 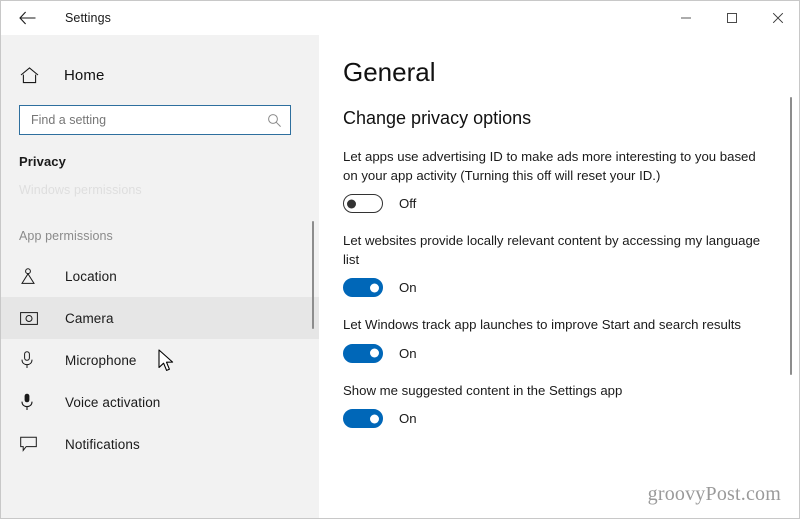 I want to click on sidebar-item-microphone: Microphone, so click(x=160, y=360).